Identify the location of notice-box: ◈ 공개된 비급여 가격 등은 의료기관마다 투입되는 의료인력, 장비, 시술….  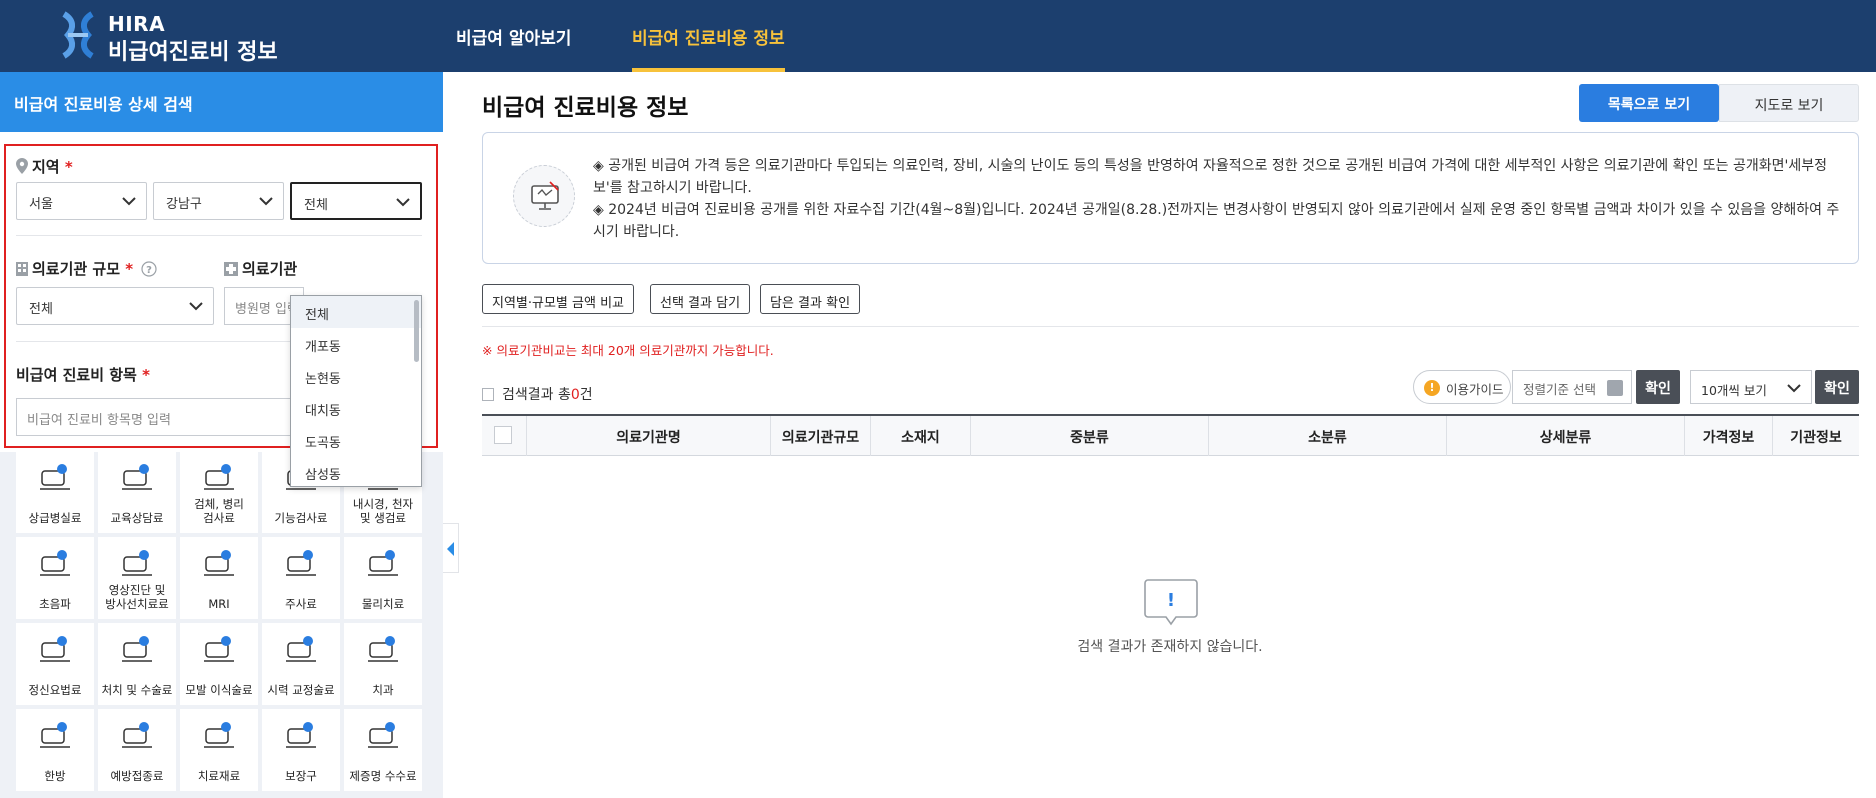
(1170, 198).